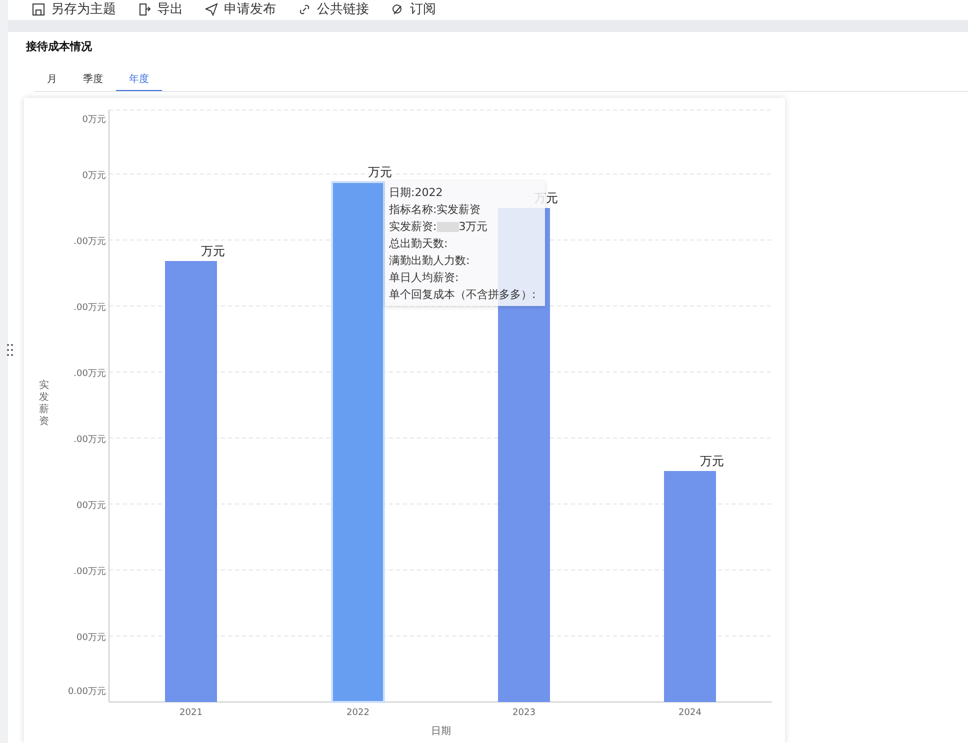 The image size is (968, 743). Describe the element at coordinates (58, 47) in the screenshot. I see `panel-title: 接待成本情况` at that location.